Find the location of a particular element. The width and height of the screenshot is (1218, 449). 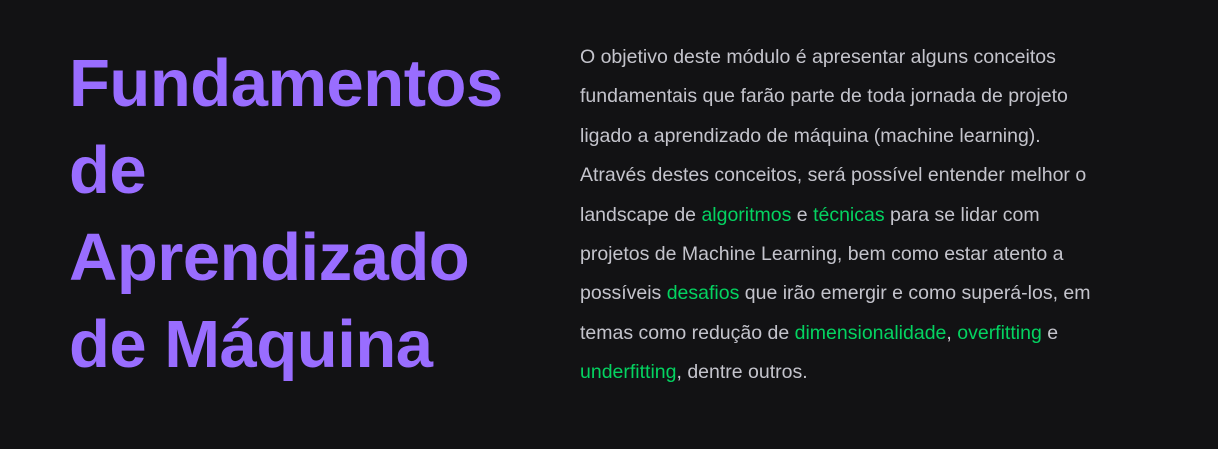

module-title-line: Fundamentos is located at coordinates (286, 83).